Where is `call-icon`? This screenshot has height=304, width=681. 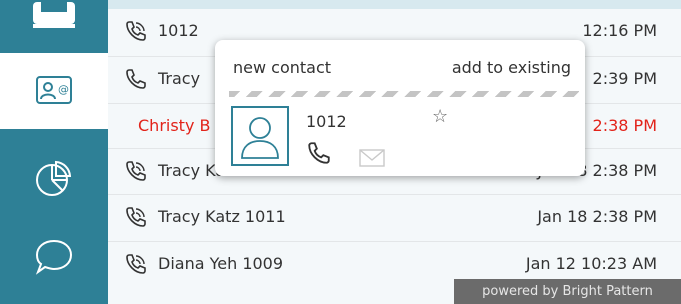 call-icon is located at coordinates (319, 153).